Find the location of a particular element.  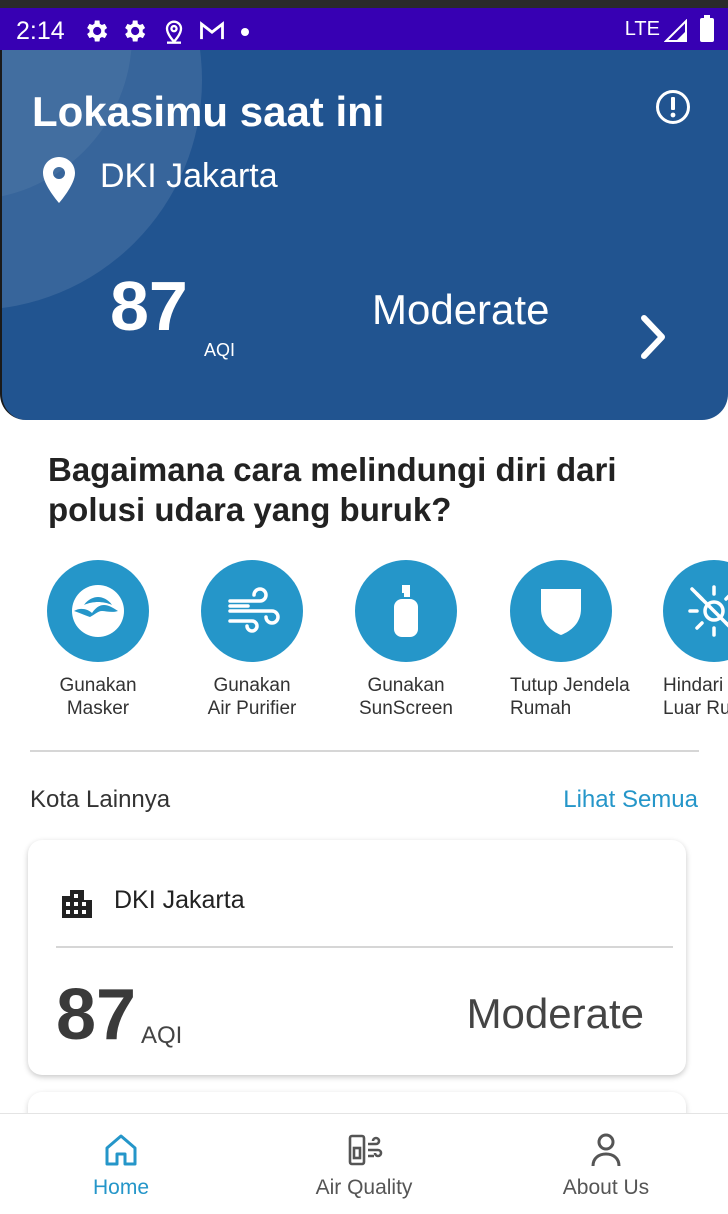

page-title: Lokasimu saat ini is located at coordinates (208, 111).